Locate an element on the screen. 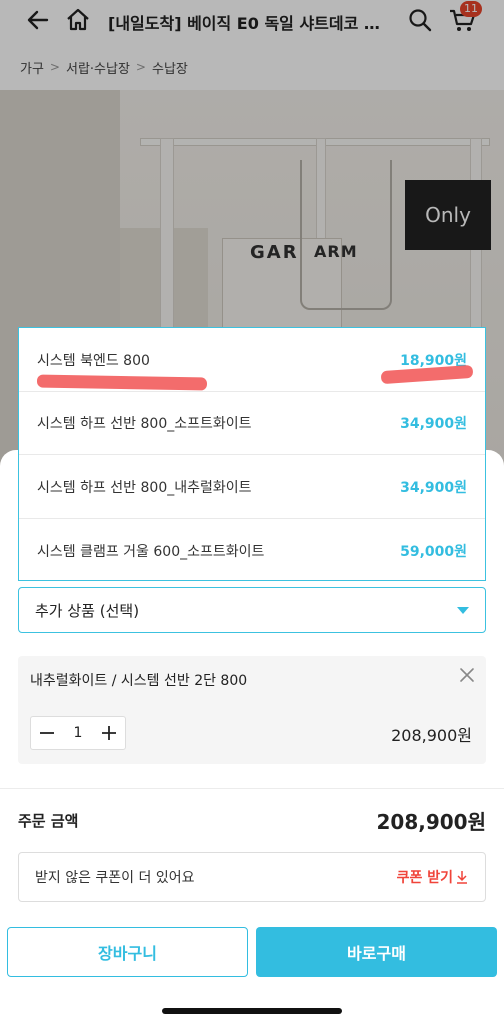 The height and width of the screenshot is (1024, 504). option-name: 시스템 북엔드 800 is located at coordinates (93, 360).